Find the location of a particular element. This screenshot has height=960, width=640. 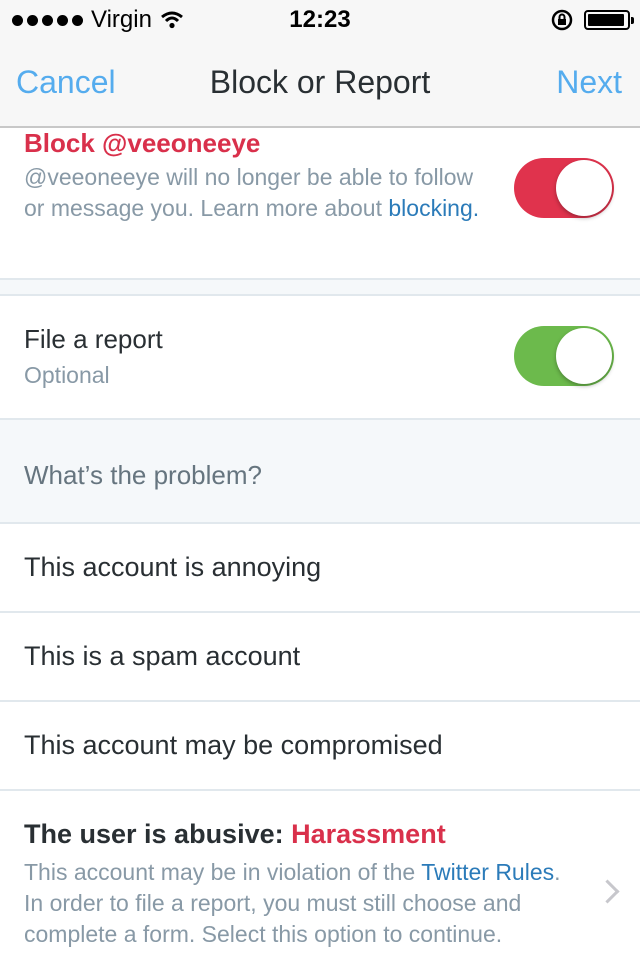

report-title: File a report is located at coordinates (93, 339).